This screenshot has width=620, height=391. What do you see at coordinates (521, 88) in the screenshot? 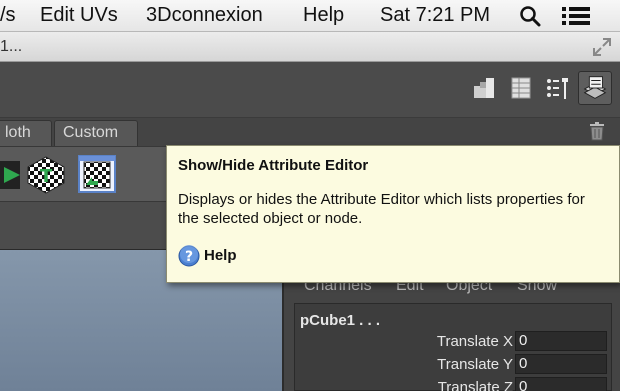
I see `channel-box-icon` at bounding box center [521, 88].